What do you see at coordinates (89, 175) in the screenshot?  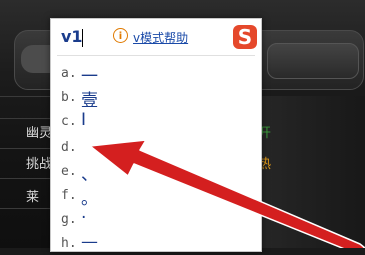 I see `candidate-value: 、` at bounding box center [89, 175].